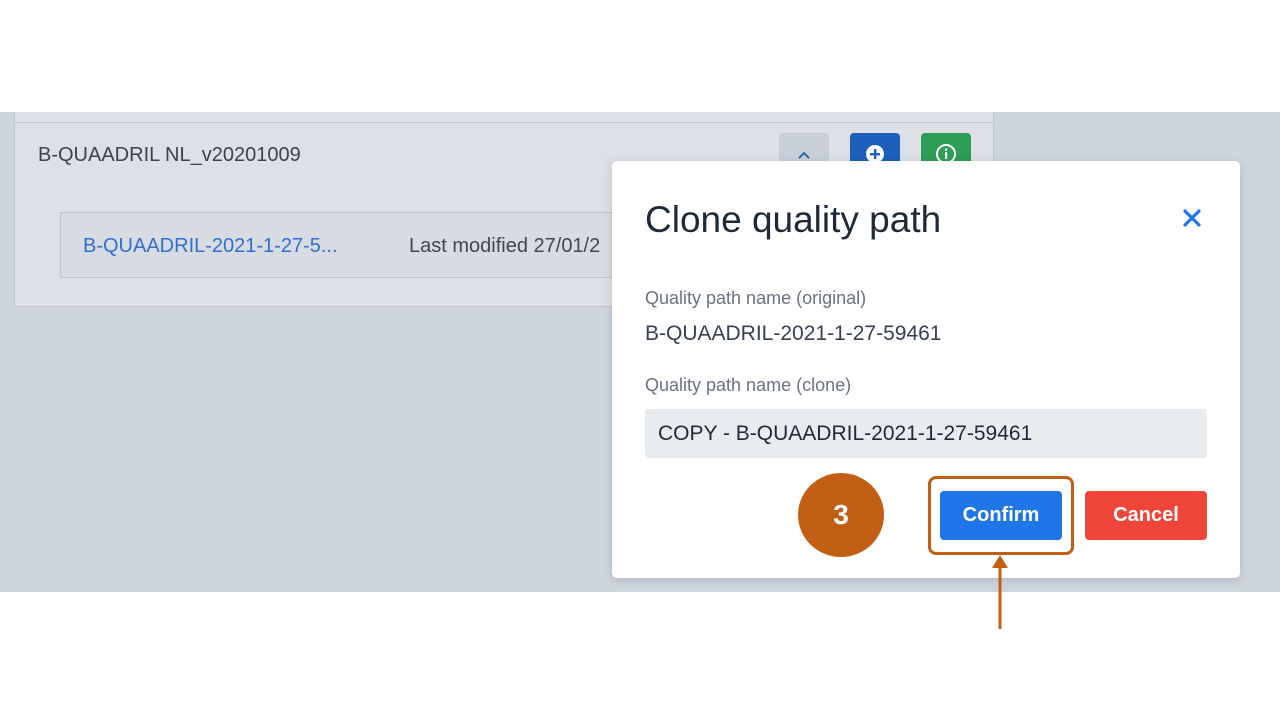 Image resolution: width=1280 pixels, height=720 pixels. Describe the element at coordinates (841, 515) in the screenshot. I see `step-badge: 3` at that location.